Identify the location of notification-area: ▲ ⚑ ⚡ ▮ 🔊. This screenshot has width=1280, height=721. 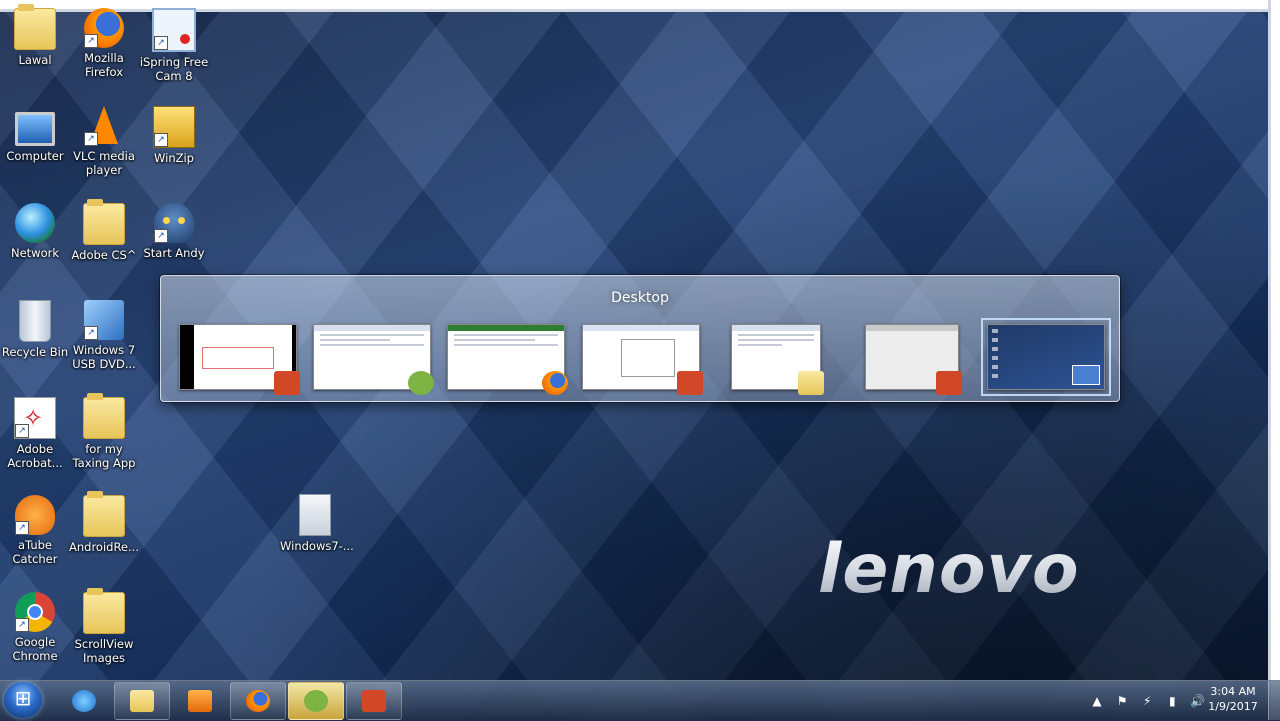
(1150, 700).